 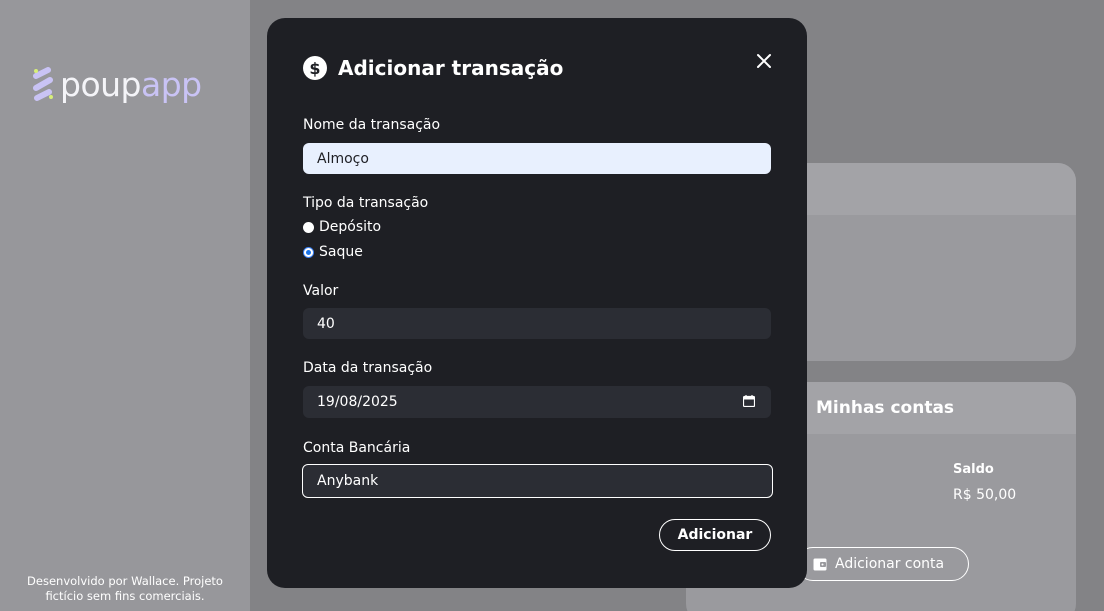 What do you see at coordinates (43, 84) in the screenshot?
I see `logo-mark-icon` at bounding box center [43, 84].